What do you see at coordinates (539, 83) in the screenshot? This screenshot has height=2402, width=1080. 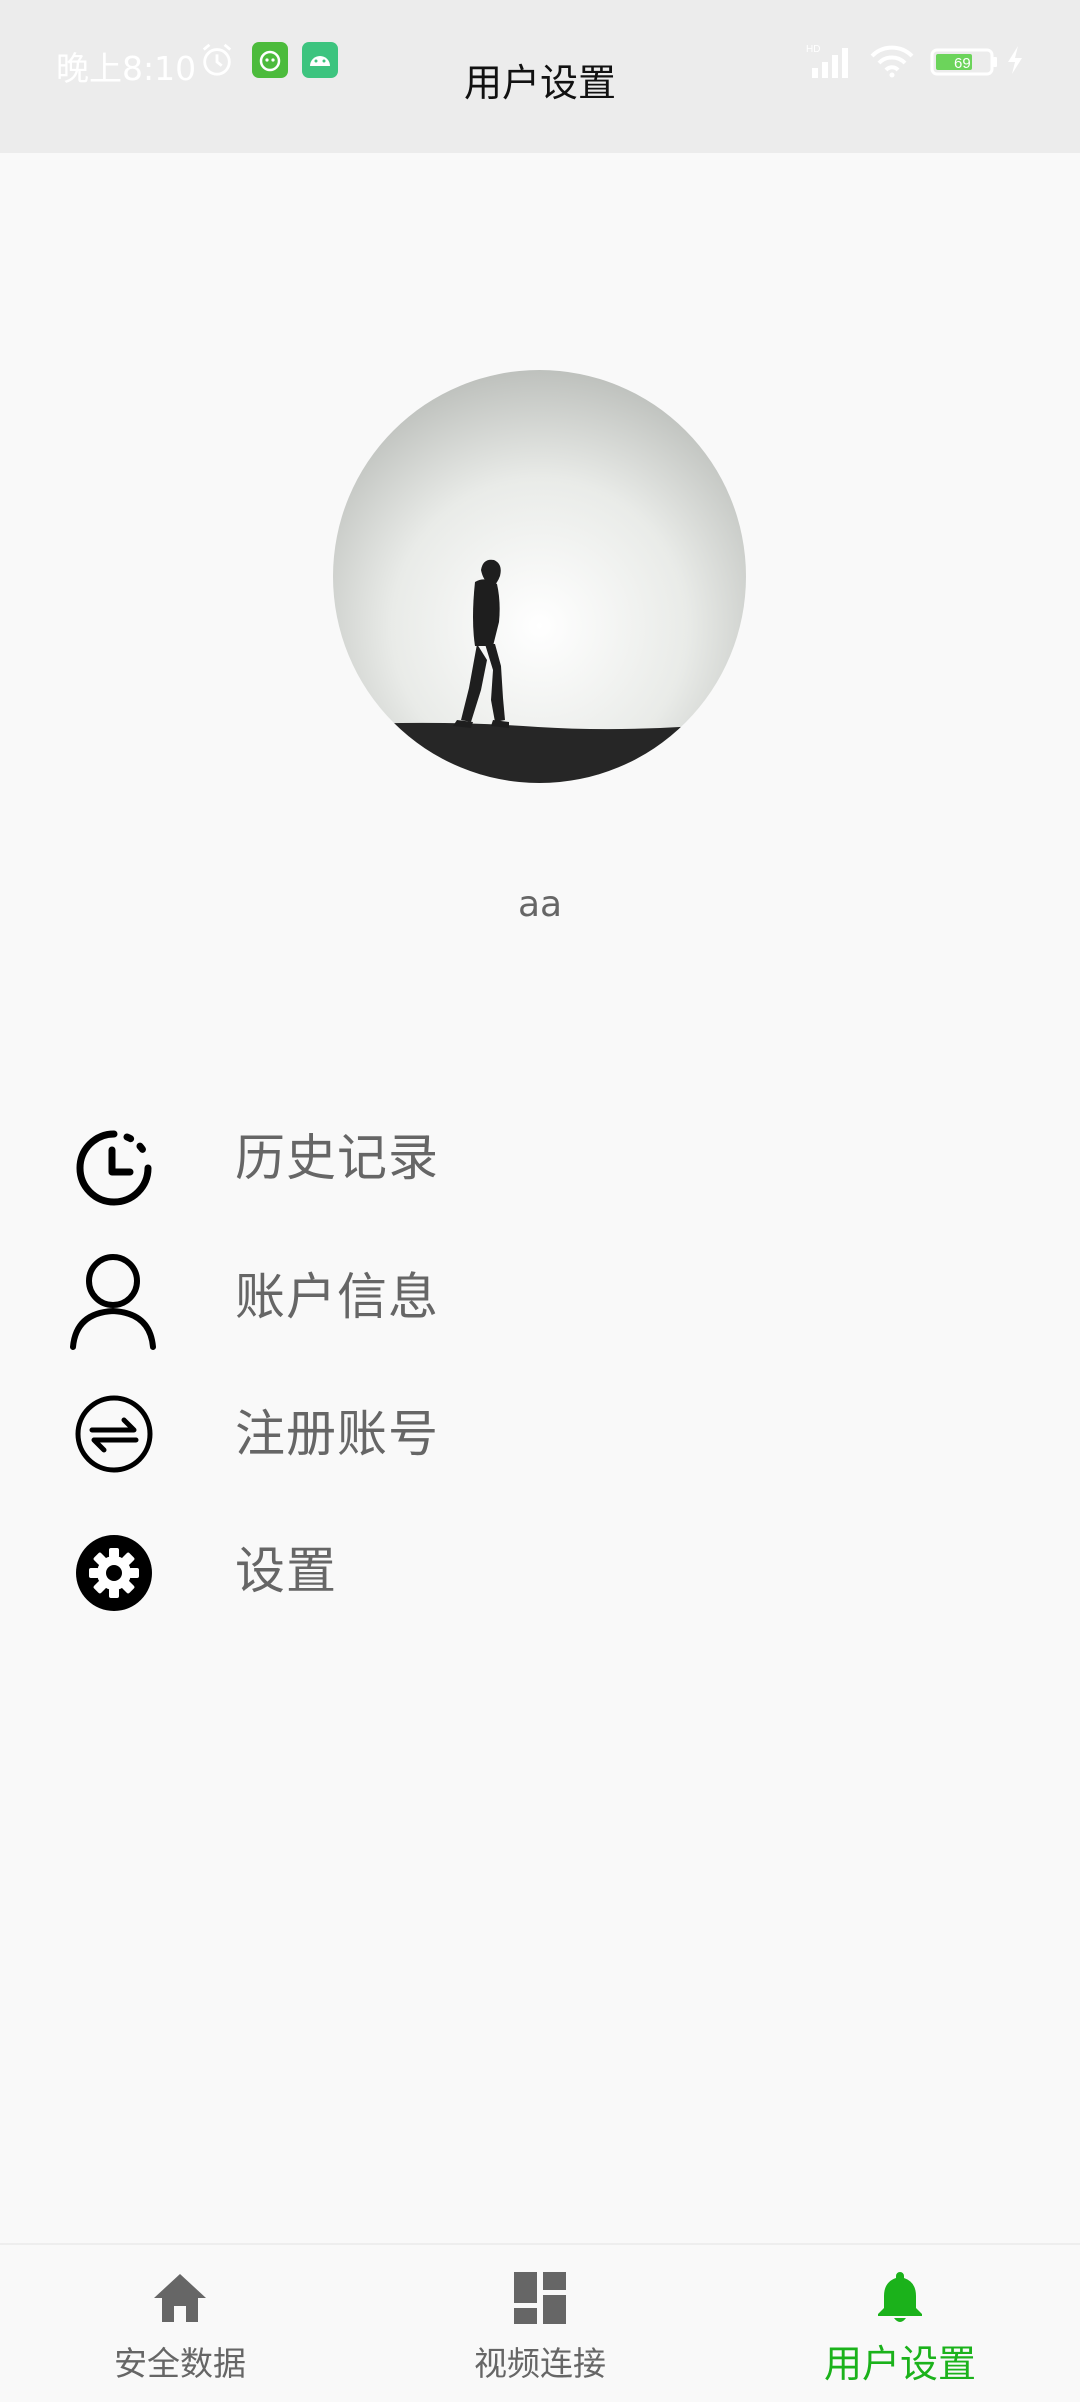 I see `page-title: 用户设置` at bounding box center [539, 83].